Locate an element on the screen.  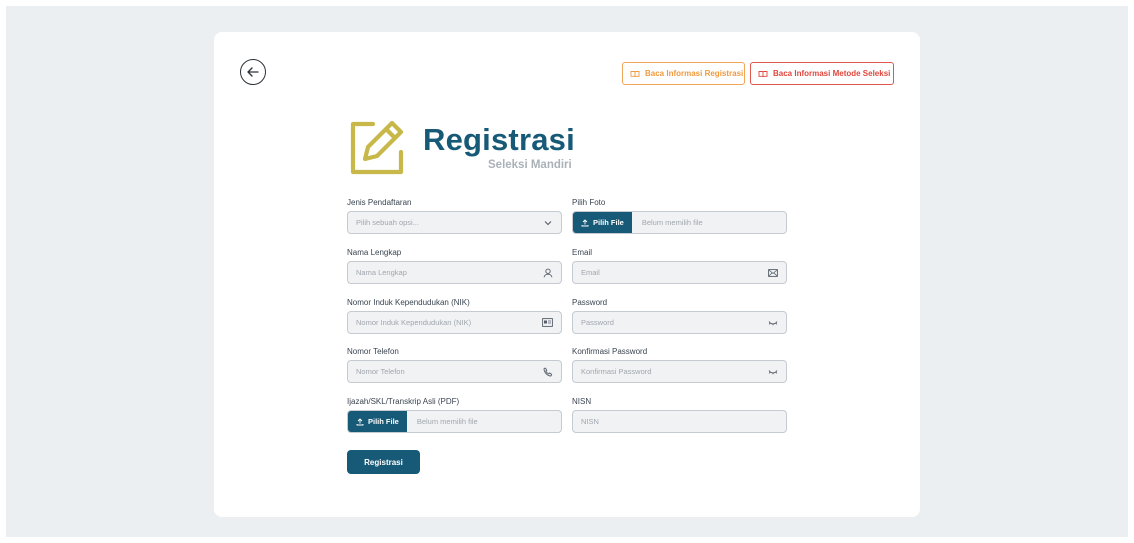
konfirmasi-password-input: Konfirmasi Password is located at coordinates (679, 371).